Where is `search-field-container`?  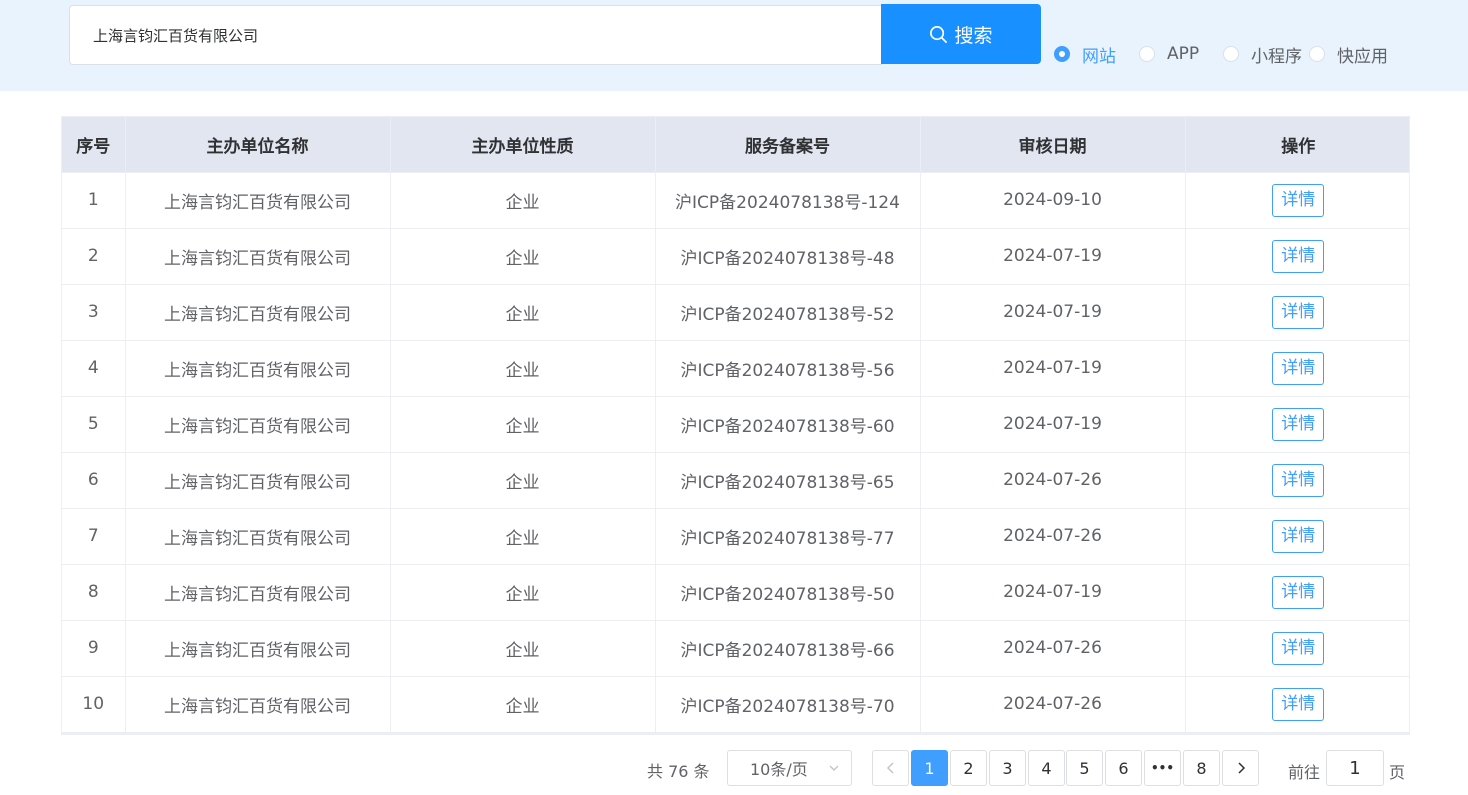 search-field-container is located at coordinates (475, 35).